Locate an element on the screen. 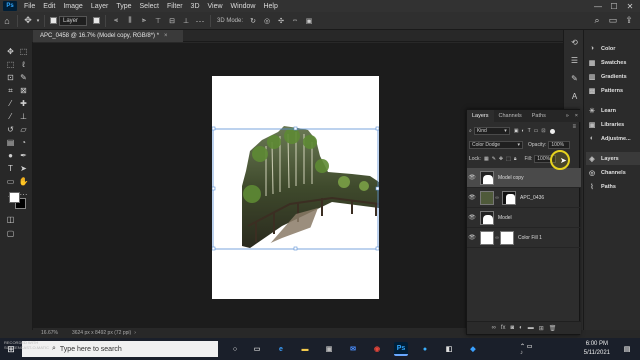 The height and width of the screenshot is (360, 640). fx-icon: fx is located at coordinates (503, 328).